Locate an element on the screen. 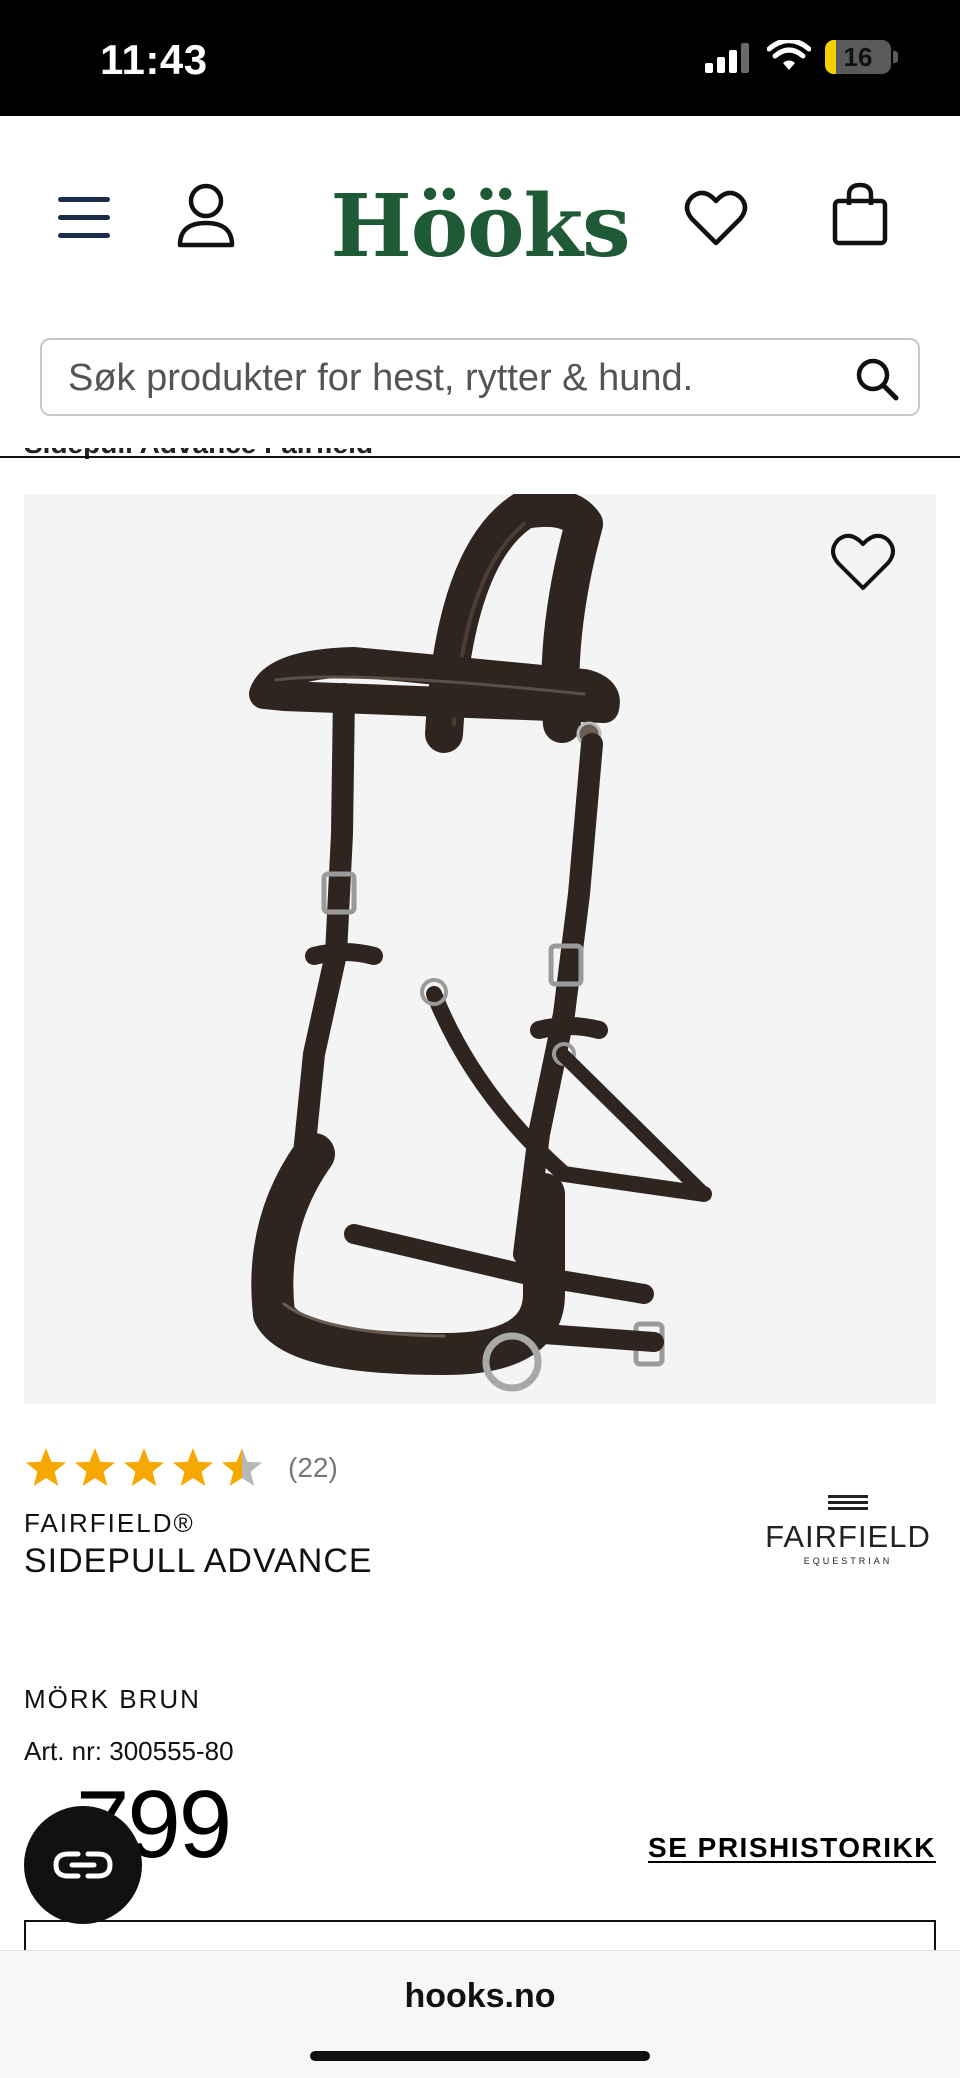  rating-stars is located at coordinates (144, 1467).